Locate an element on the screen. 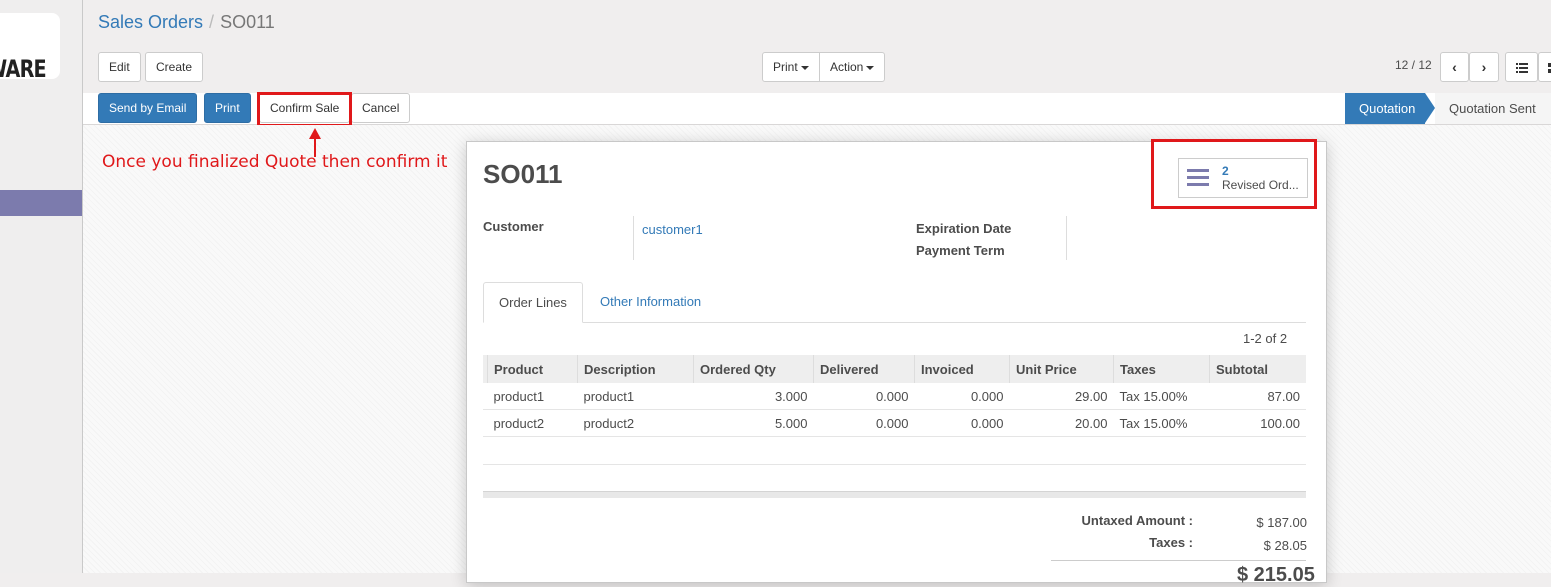  column-product: Product is located at coordinates (532, 369).